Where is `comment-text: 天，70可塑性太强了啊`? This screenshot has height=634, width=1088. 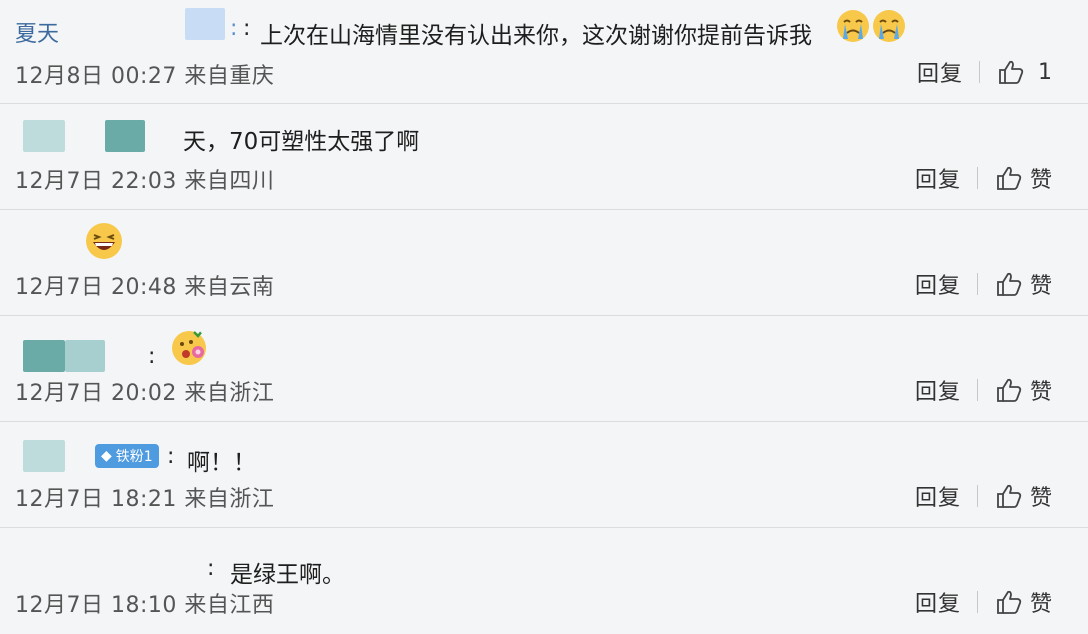 comment-text: 天，70可塑性太强了啊 is located at coordinates (301, 142).